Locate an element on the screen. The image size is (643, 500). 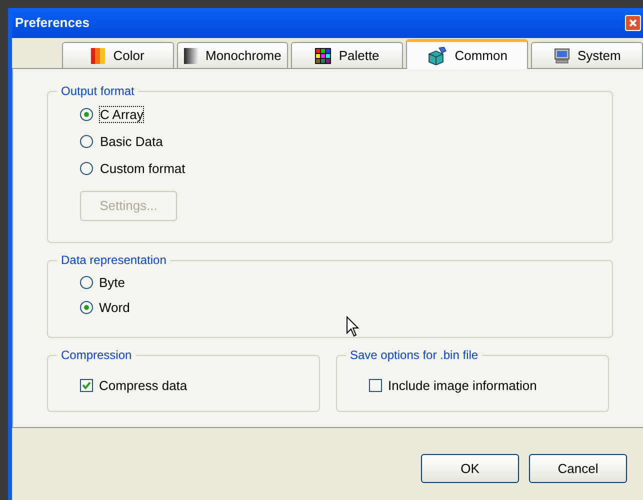
checkbox-label: Compress data is located at coordinates (143, 386).